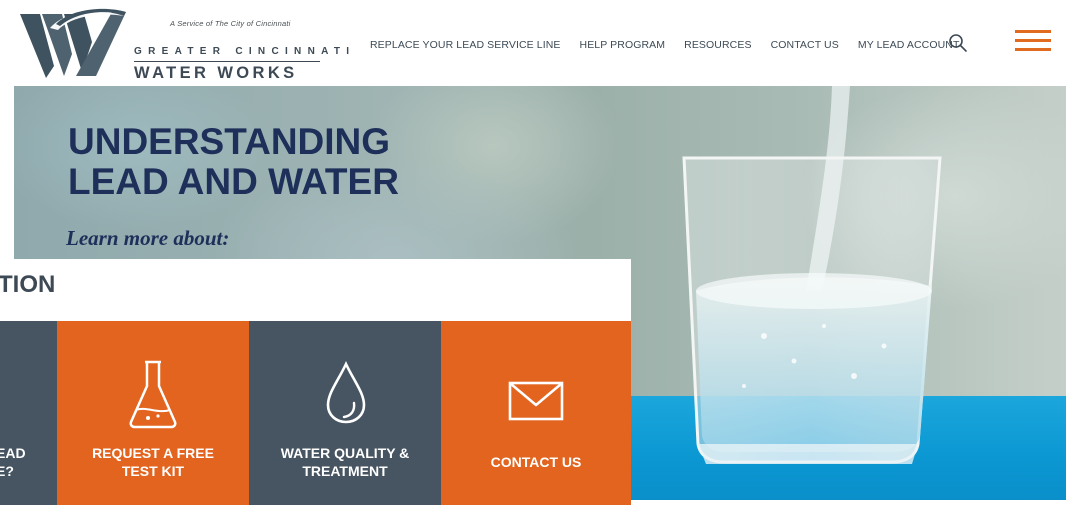  I want to click on panel-heading: TION, so click(28, 284).